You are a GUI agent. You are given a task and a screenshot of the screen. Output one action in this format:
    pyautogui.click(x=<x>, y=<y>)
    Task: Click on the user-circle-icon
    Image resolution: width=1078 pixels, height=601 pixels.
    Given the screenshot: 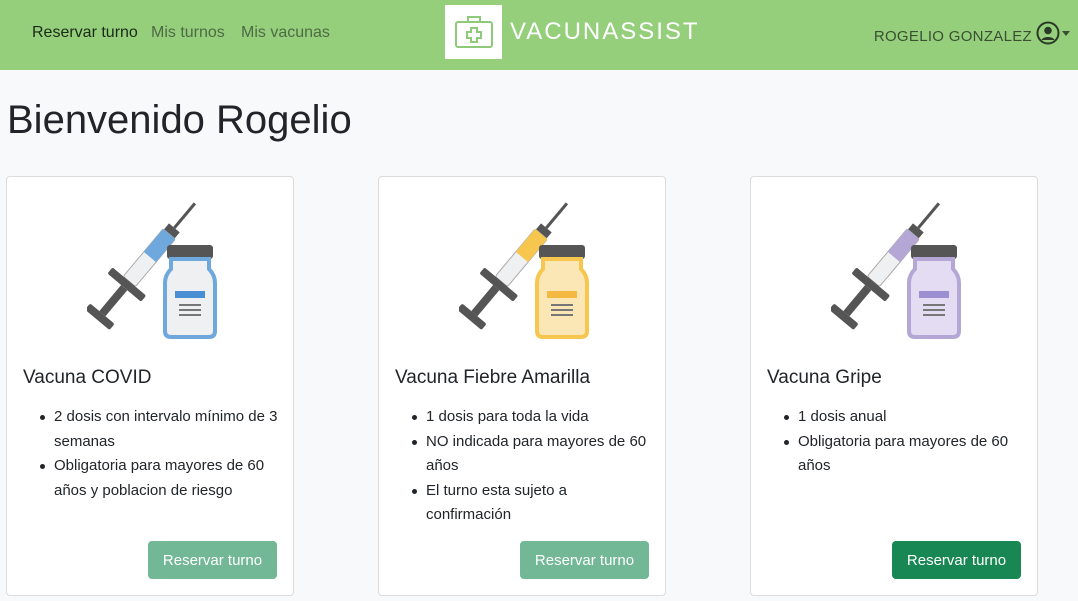 What is the action you would take?
    pyautogui.click(x=1048, y=33)
    